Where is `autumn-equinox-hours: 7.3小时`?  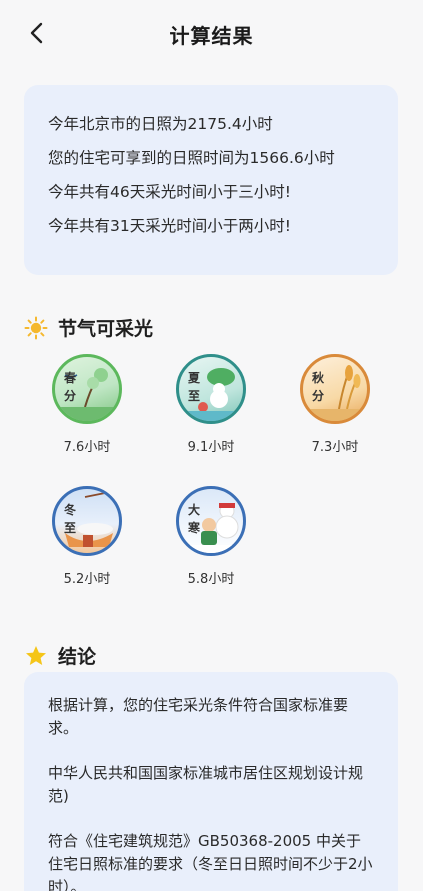
autumn-equinox-hours: 7.3小时 is located at coordinates (335, 447).